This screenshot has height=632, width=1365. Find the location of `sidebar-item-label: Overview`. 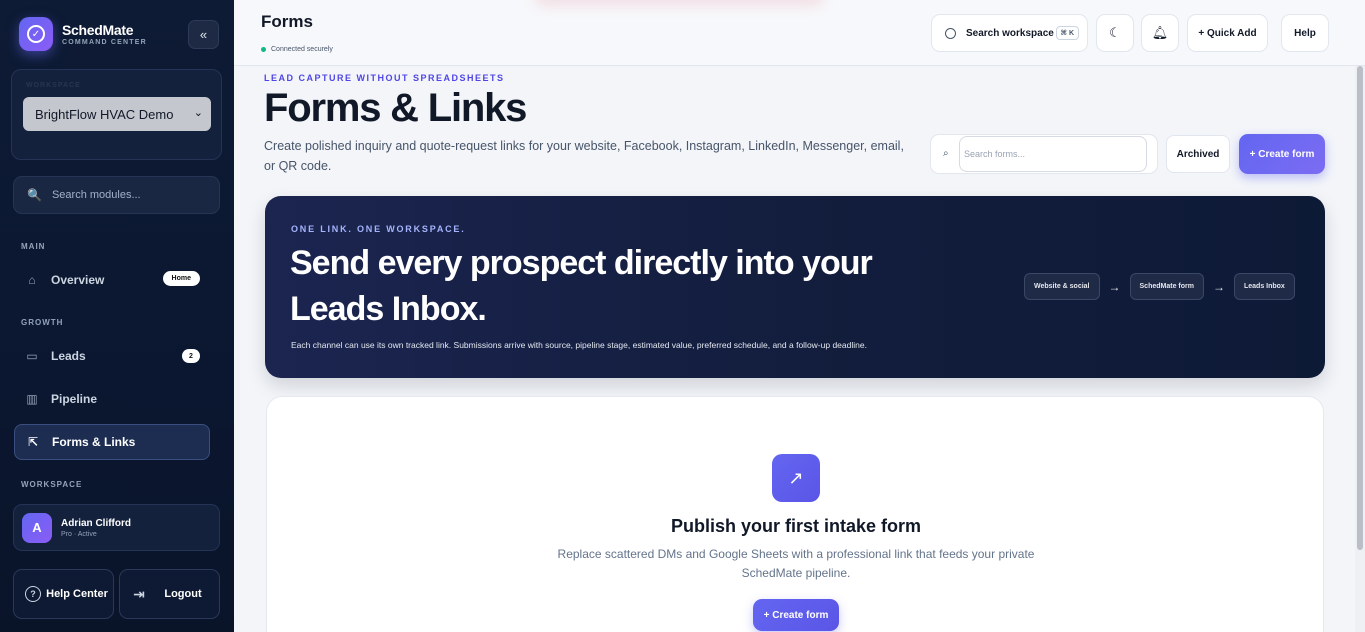

sidebar-item-label: Overview is located at coordinates (78, 280).